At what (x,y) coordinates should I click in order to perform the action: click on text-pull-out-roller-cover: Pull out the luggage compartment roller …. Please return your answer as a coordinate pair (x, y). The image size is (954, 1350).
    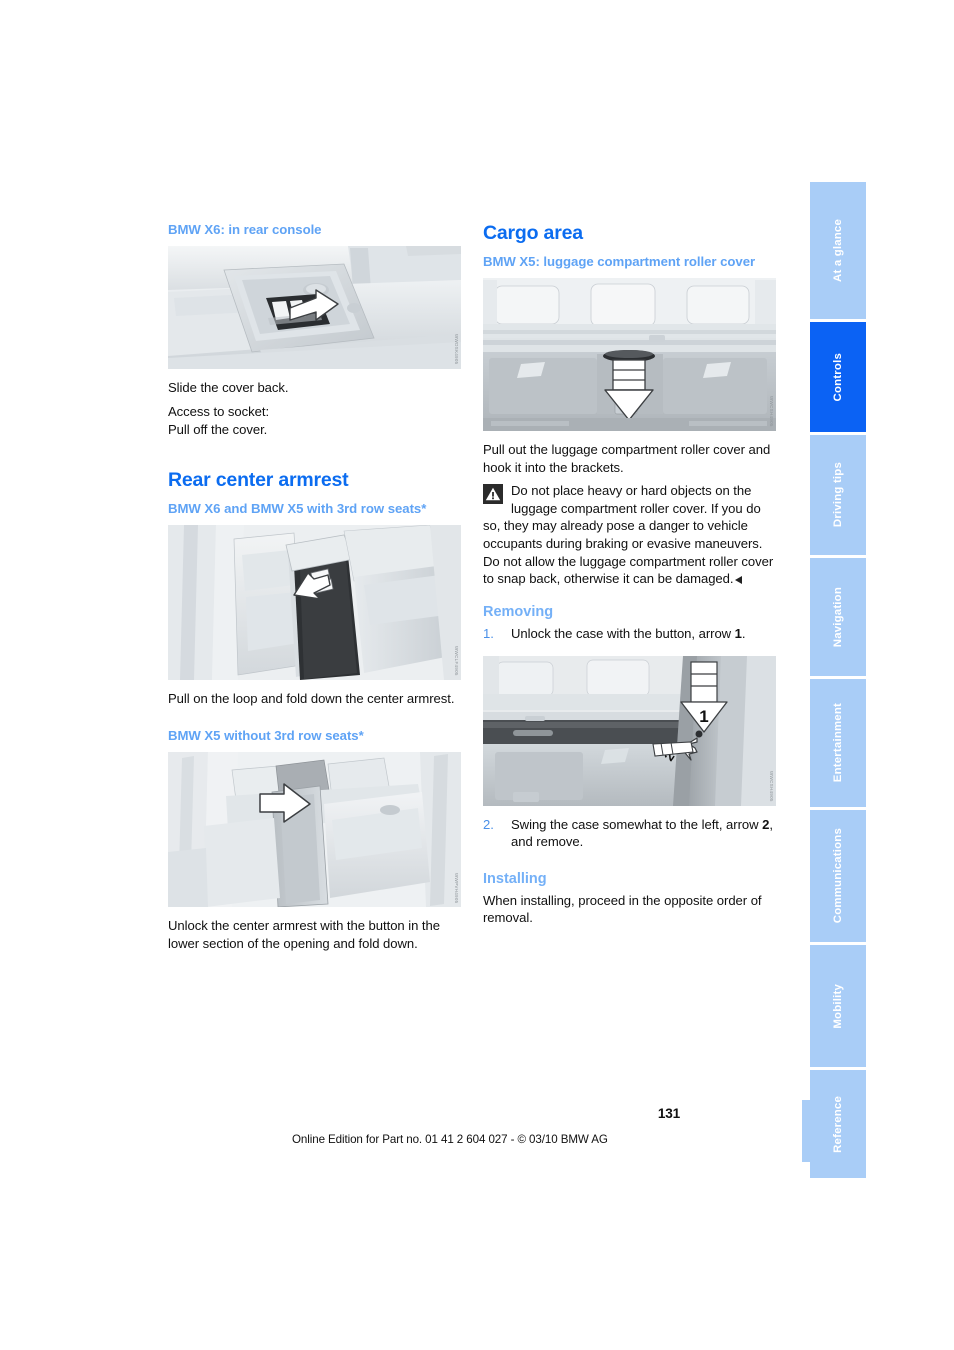
    Looking at the image, I should click on (627, 458).